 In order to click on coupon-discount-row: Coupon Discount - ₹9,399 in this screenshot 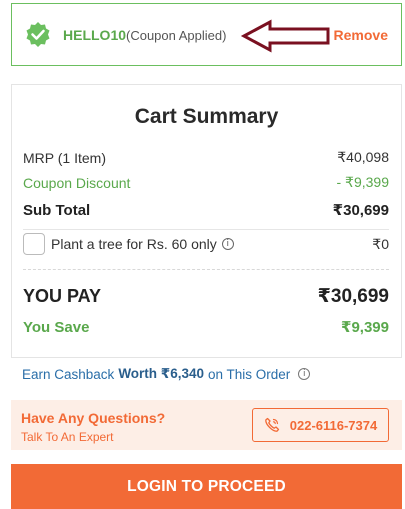, I will do `click(206, 182)`.